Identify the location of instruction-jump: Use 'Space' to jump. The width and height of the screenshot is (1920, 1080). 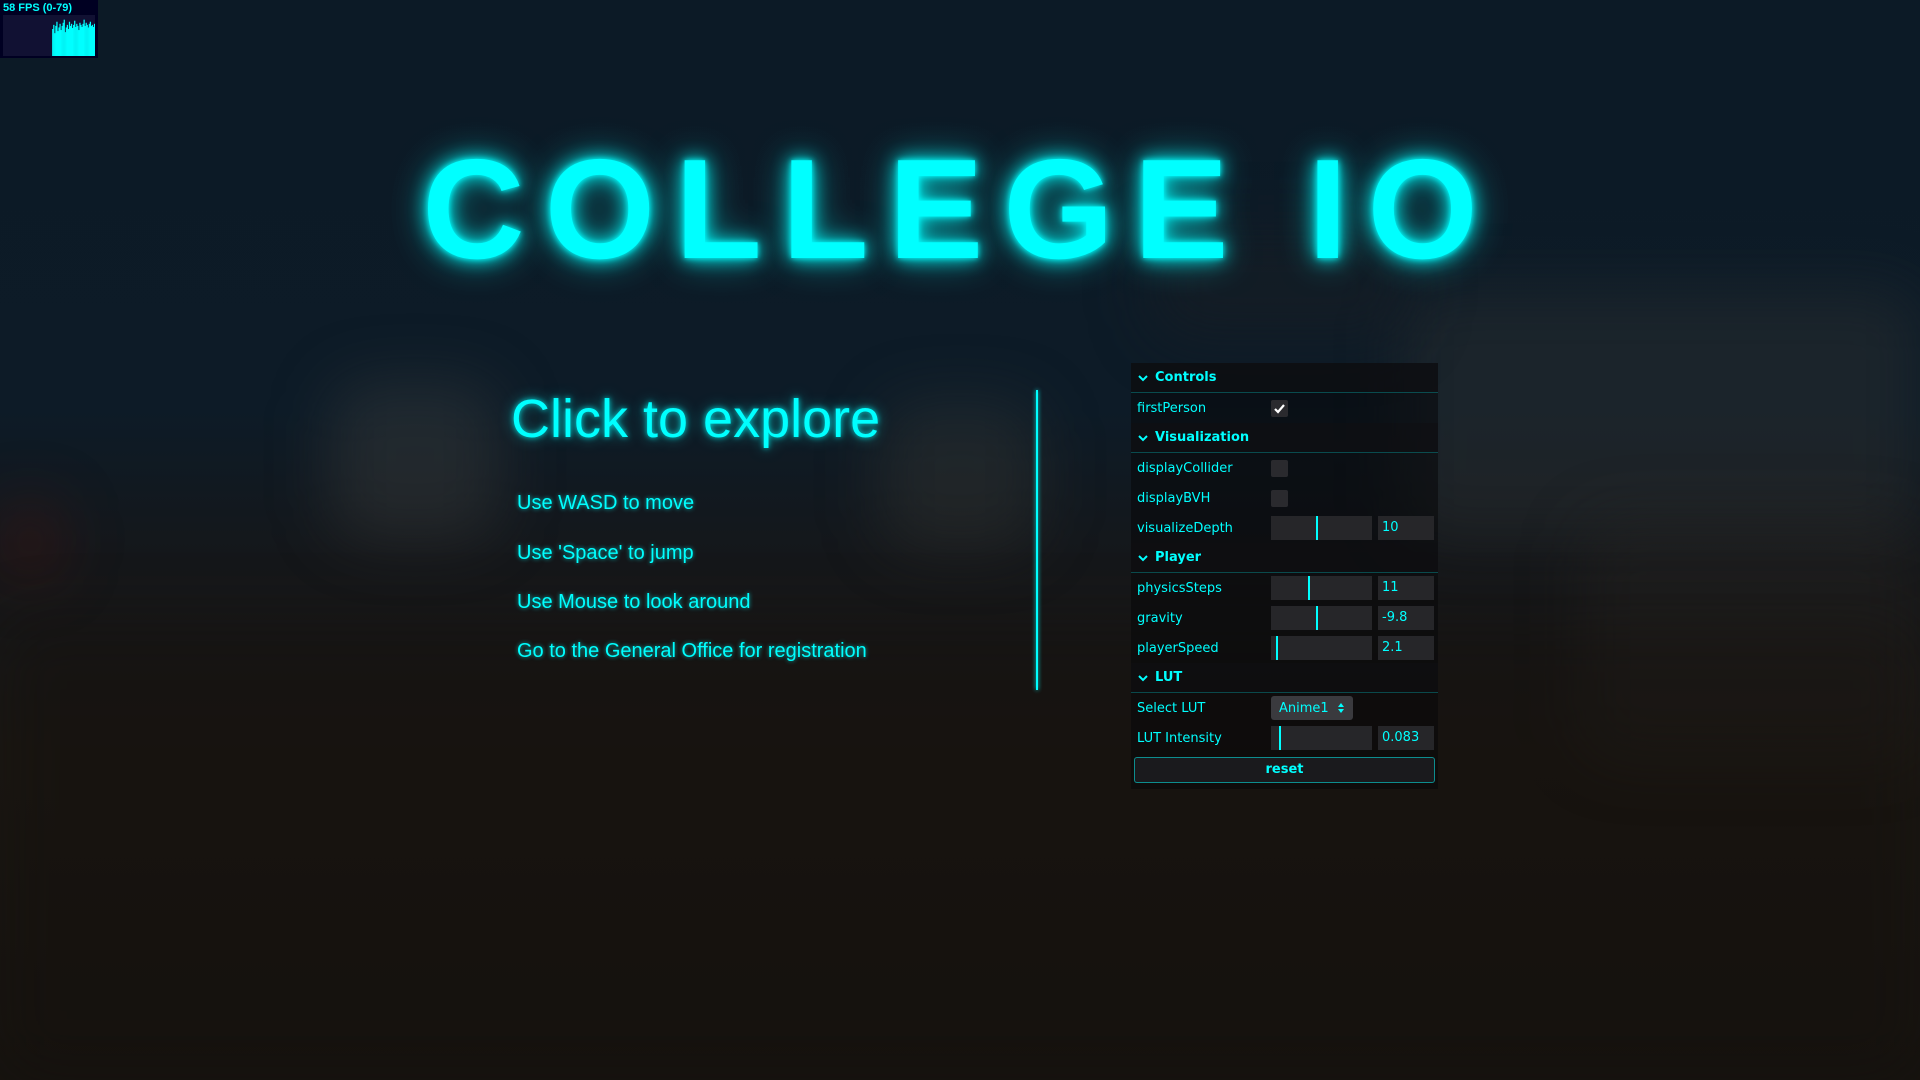
(605, 553).